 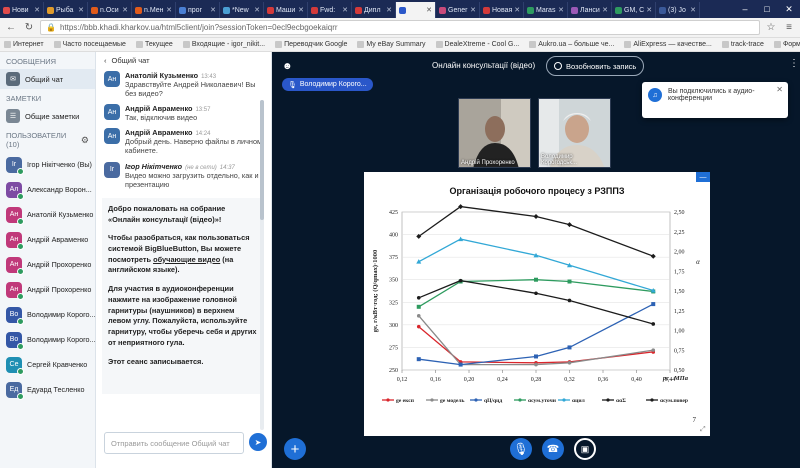 I want to click on user-list-item: Ir Ігор Нікітченко (Вы), so click(x=47, y=164).